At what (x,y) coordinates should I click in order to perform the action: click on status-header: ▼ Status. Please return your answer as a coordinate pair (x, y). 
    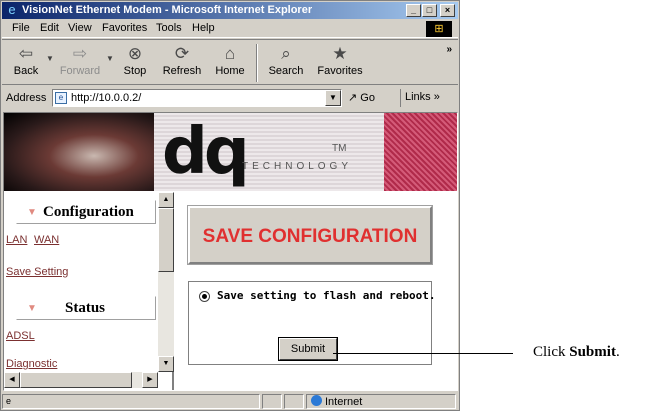
    Looking at the image, I should click on (86, 308).